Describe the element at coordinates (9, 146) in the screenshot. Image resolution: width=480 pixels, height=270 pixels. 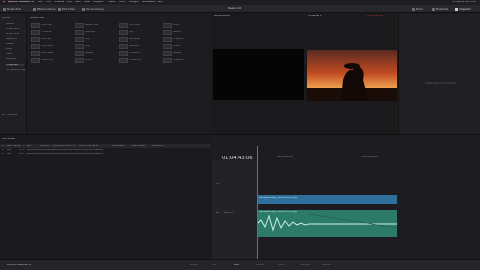
I see `column-header: Reel` at that location.